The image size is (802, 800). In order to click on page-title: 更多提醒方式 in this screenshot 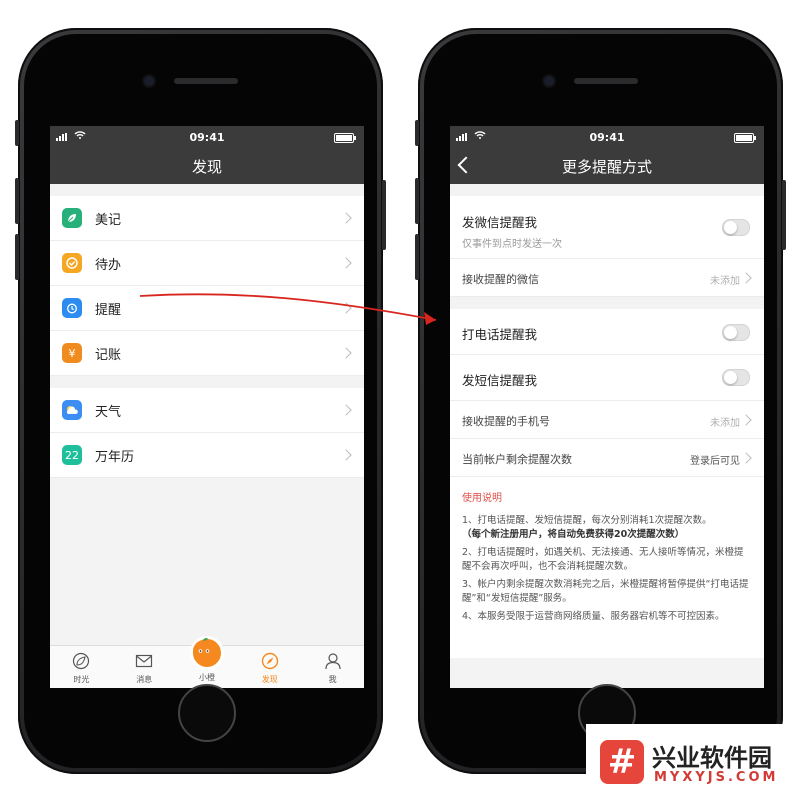, I will do `click(606, 167)`.